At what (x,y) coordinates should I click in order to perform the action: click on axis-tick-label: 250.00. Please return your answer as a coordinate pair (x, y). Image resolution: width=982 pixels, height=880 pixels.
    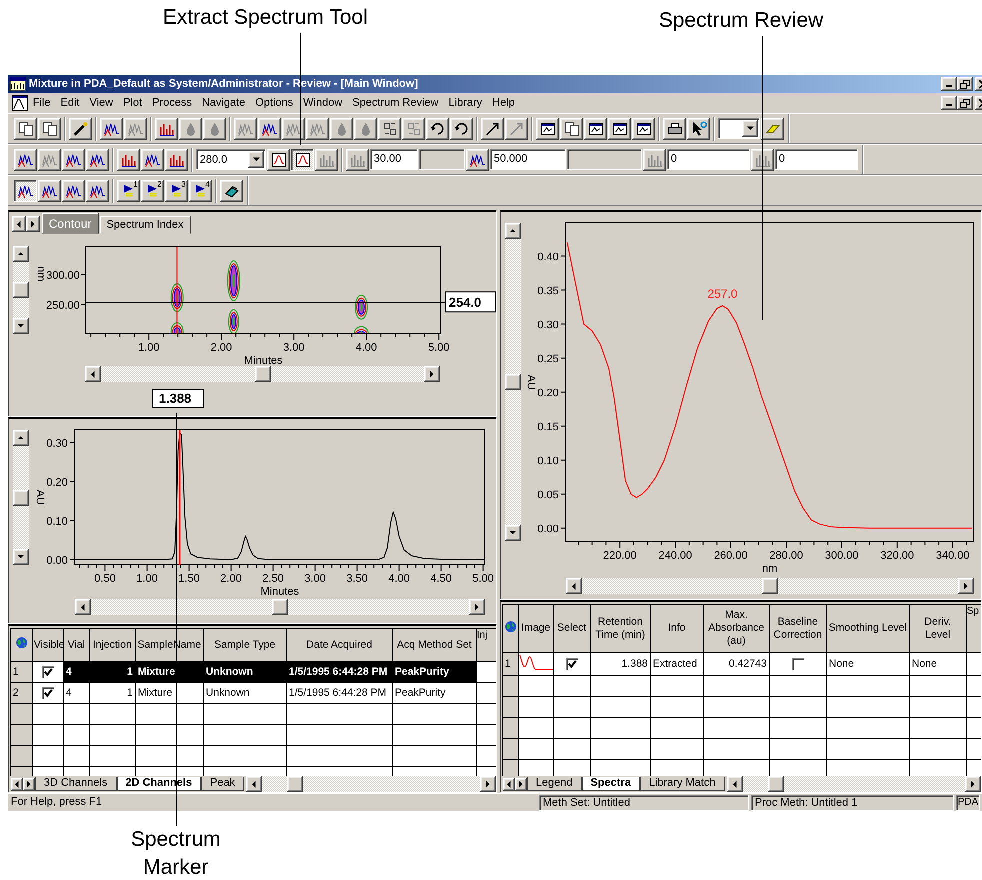
    Looking at the image, I should click on (63, 306).